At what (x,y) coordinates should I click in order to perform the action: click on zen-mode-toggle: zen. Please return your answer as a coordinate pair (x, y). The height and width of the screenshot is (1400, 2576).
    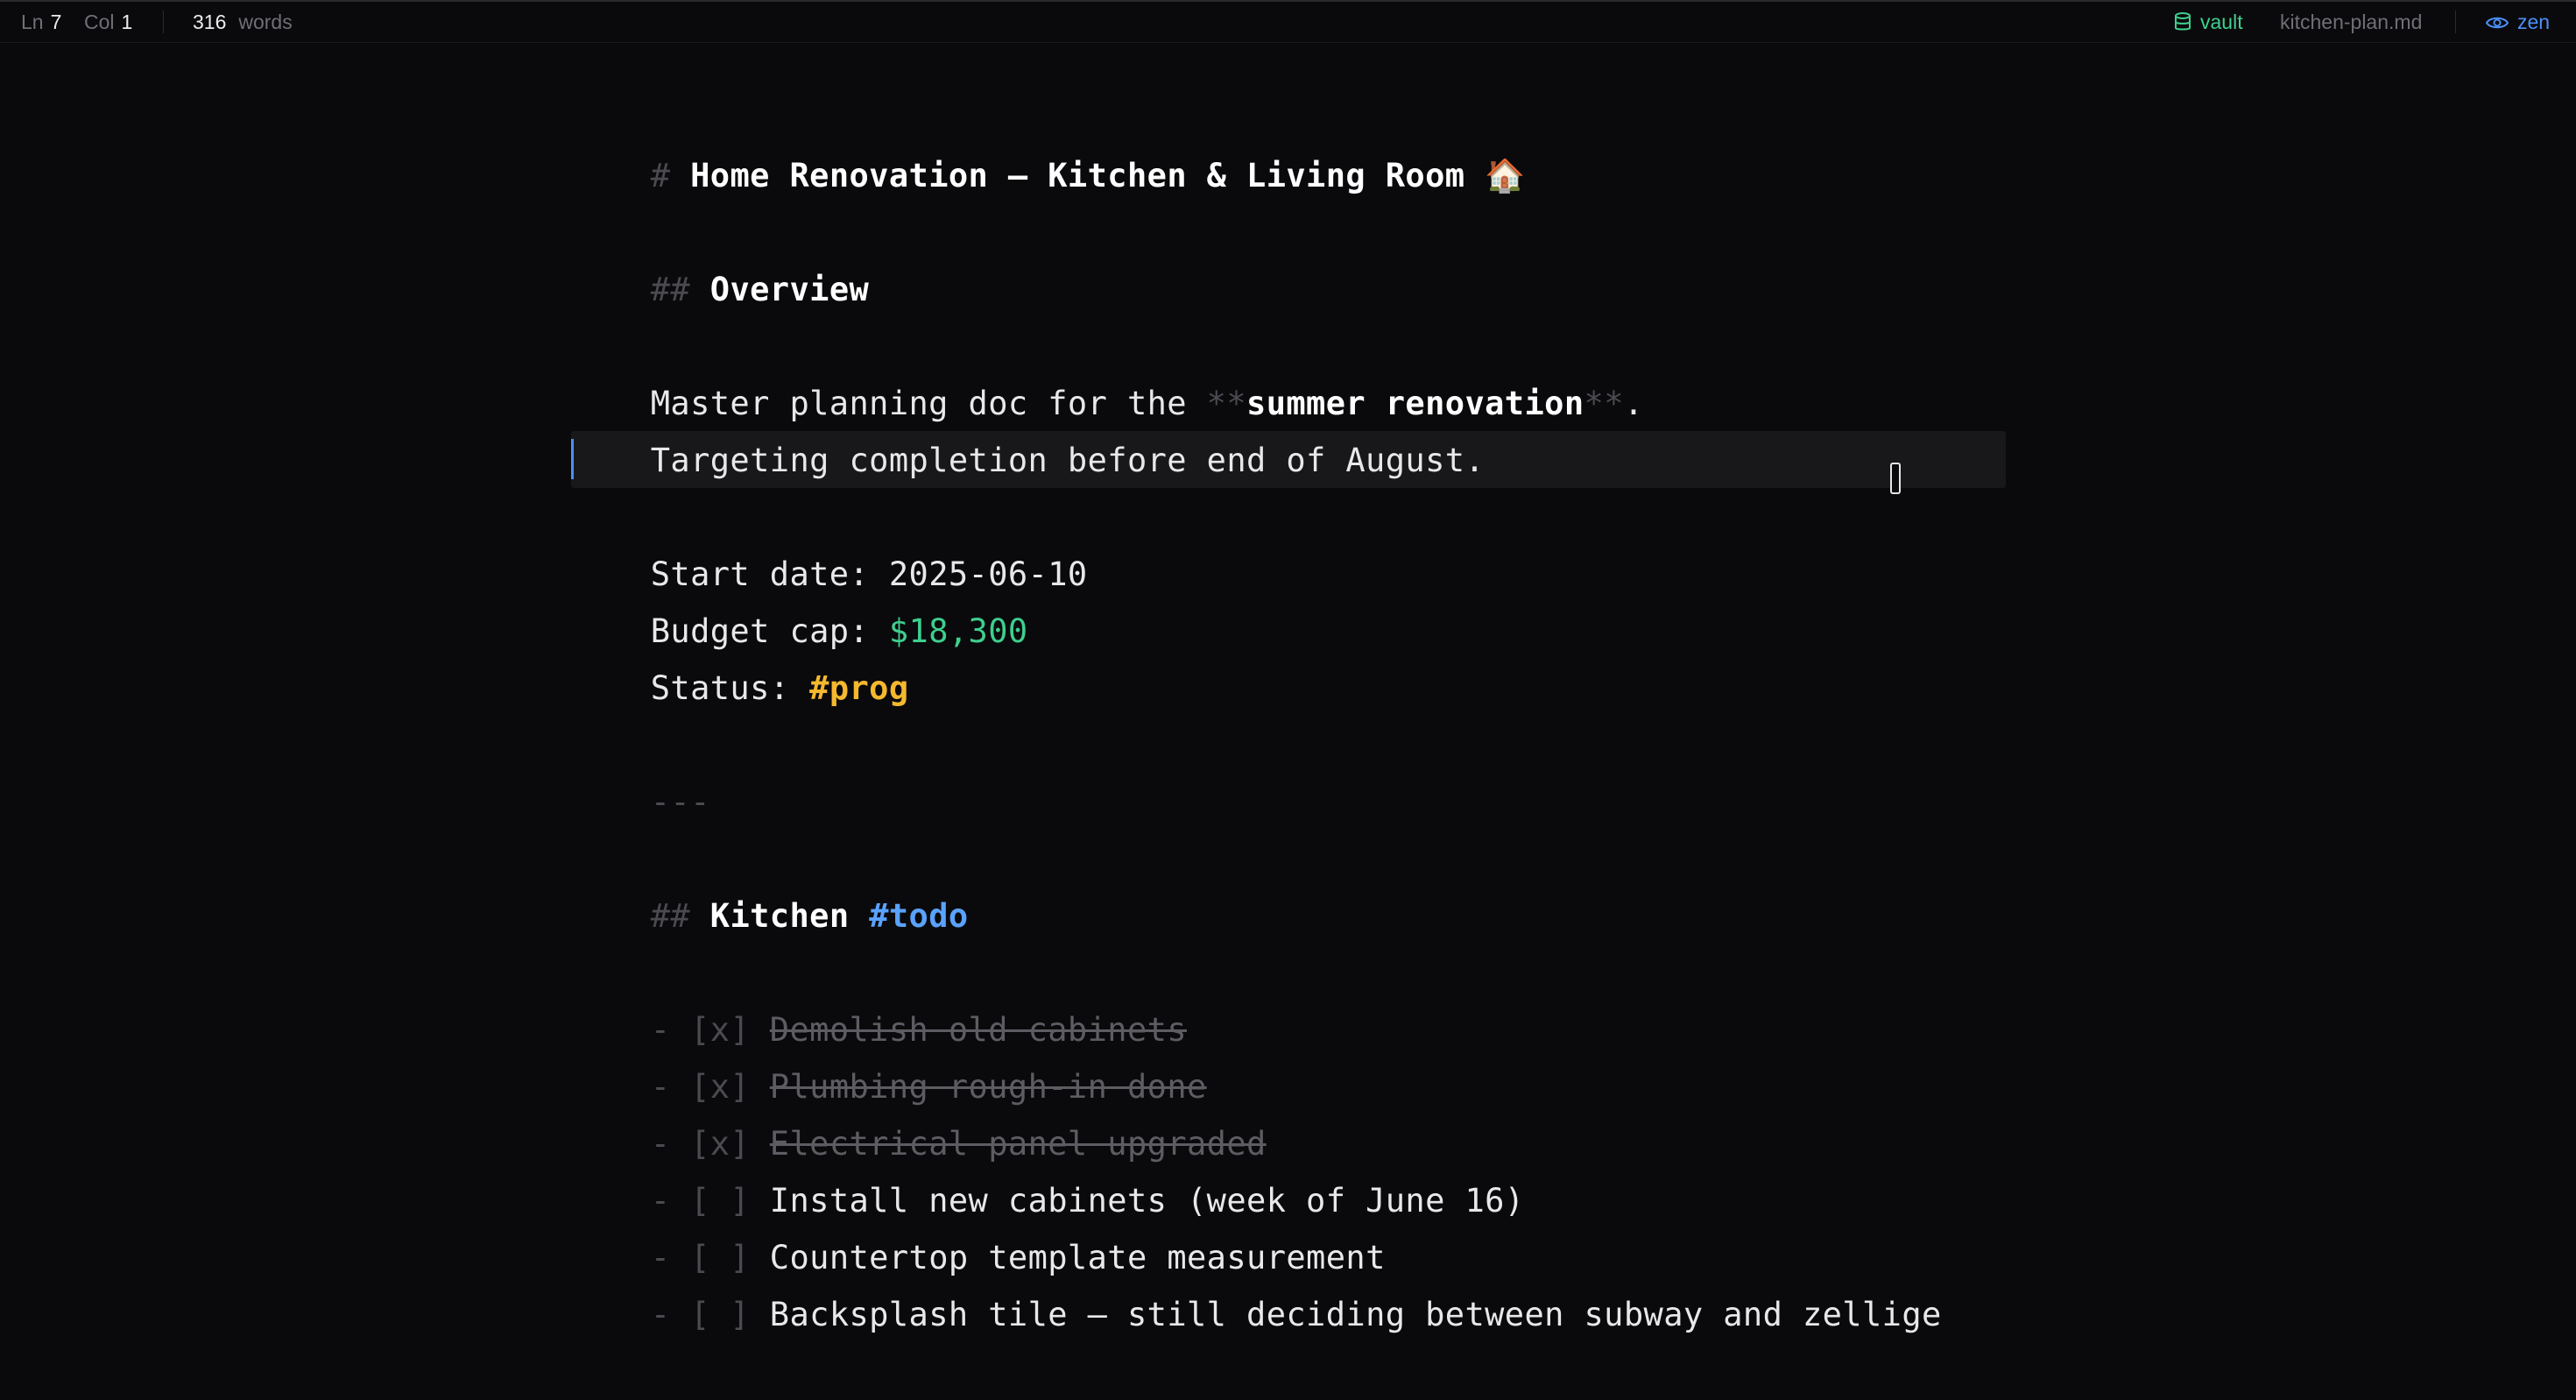
    Looking at the image, I should click on (2518, 22).